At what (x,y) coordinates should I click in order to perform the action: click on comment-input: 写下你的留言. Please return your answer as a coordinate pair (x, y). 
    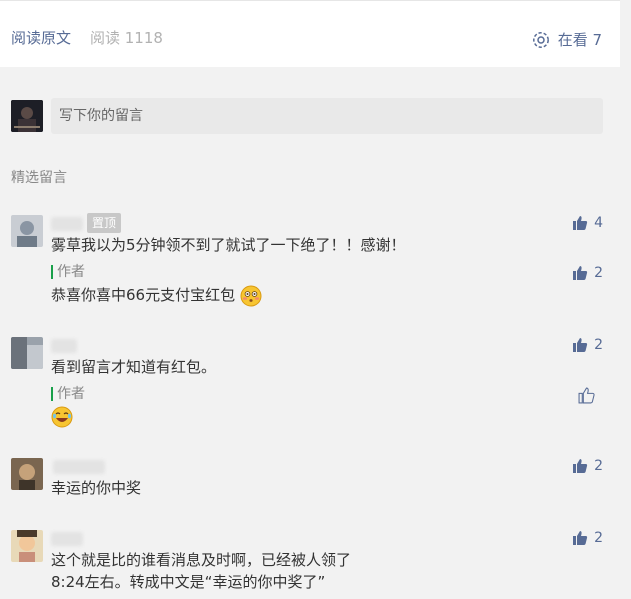
    Looking at the image, I should click on (327, 116).